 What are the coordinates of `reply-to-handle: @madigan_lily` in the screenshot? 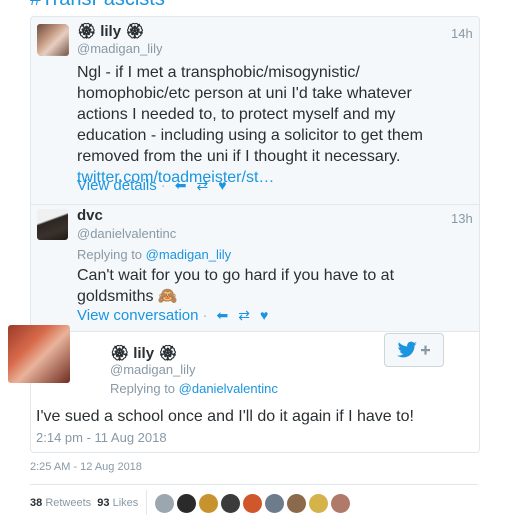 It's located at (188, 254).